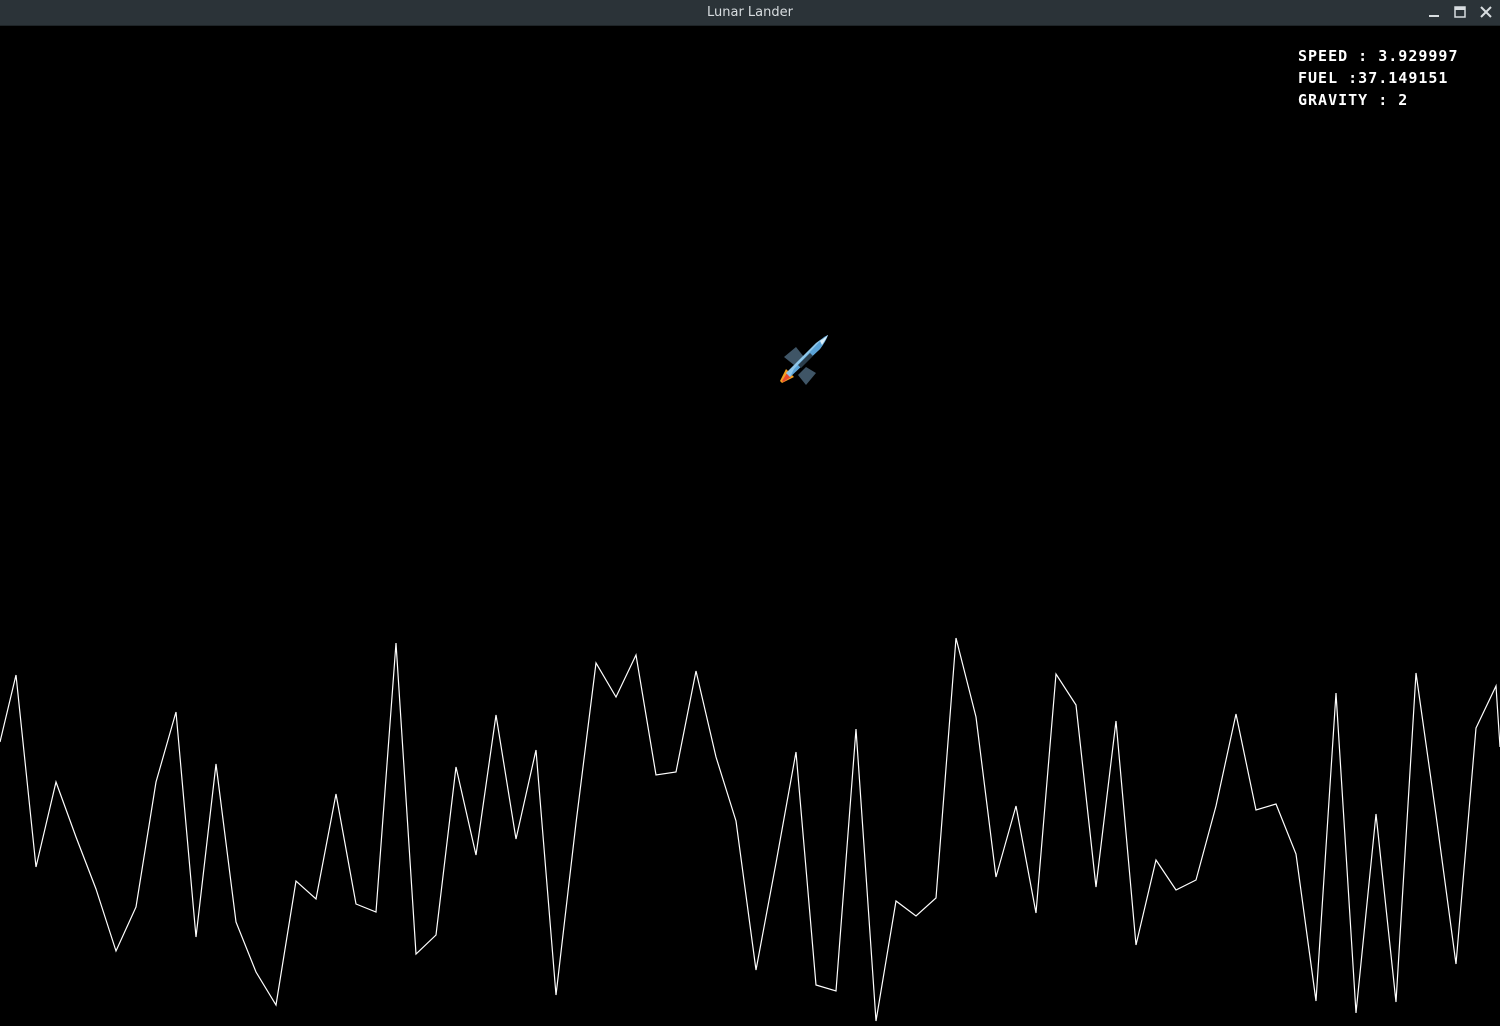 The width and height of the screenshot is (1500, 1026). Describe the element at coordinates (1434, 13) in the screenshot. I see `minimize-button` at that location.